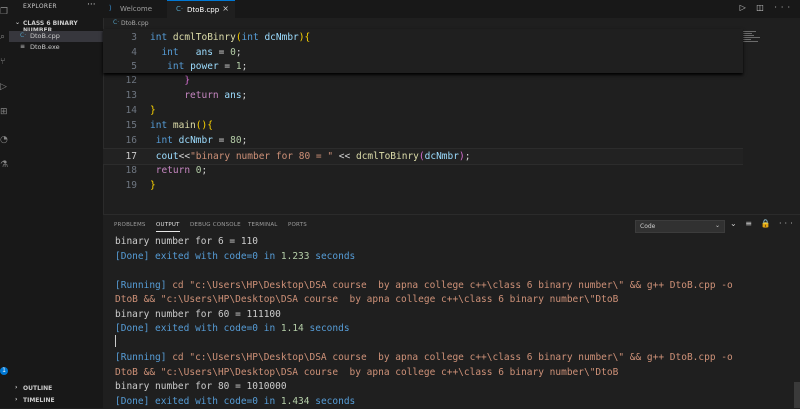 Image resolution: width=800 pixels, height=409 pixels. Describe the element at coordinates (168, 227) in the screenshot. I see `tab-output: OUTPUT` at that location.